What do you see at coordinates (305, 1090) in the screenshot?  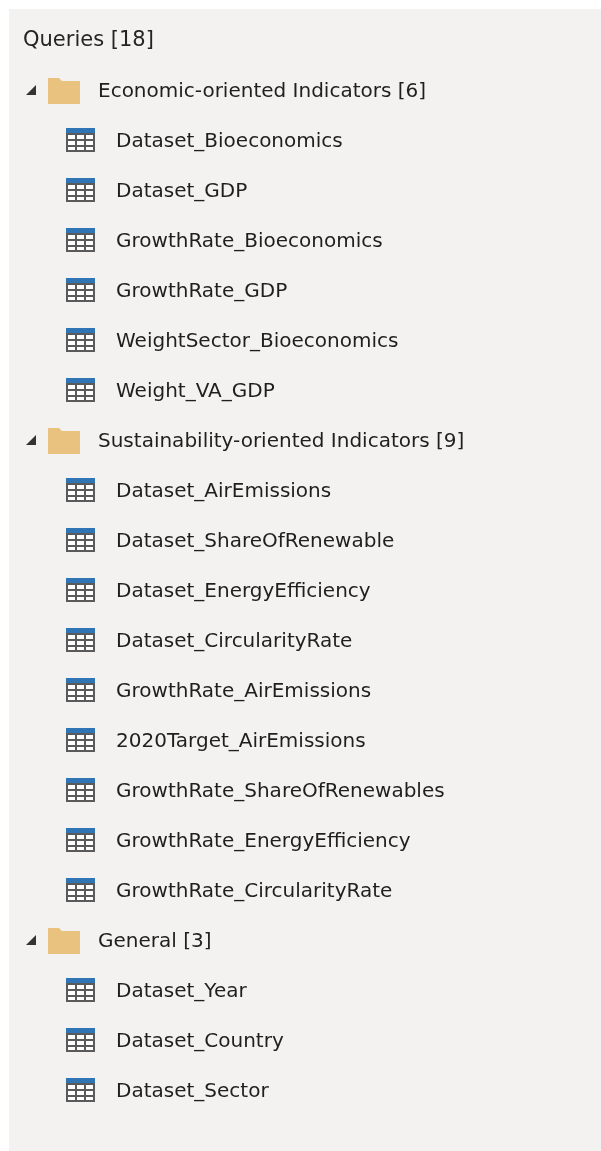 I see `query-item: Dataset_Sector` at bounding box center [305, 1090].